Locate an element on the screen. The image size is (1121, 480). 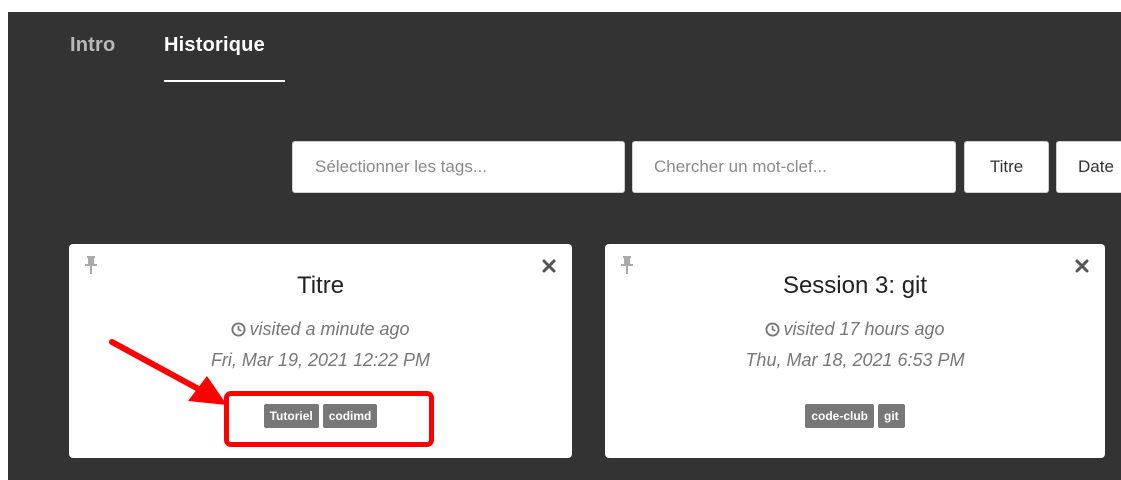
tag: git is located at coordinates (891, 416).